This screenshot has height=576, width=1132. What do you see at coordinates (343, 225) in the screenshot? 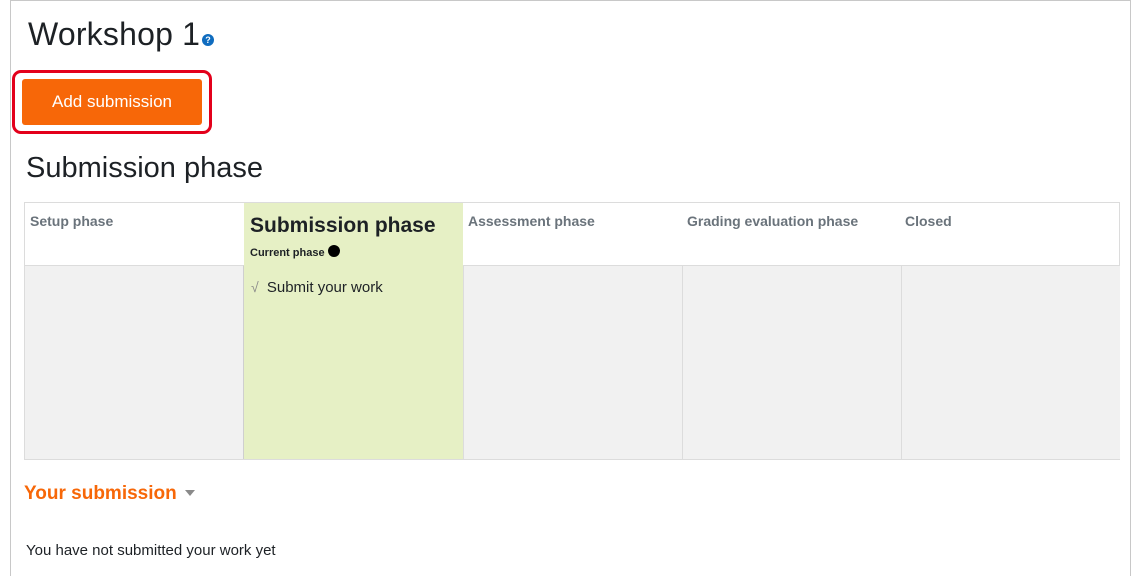
I see `phase-name-submission: Submission phase` at bounding box center [343, 225].